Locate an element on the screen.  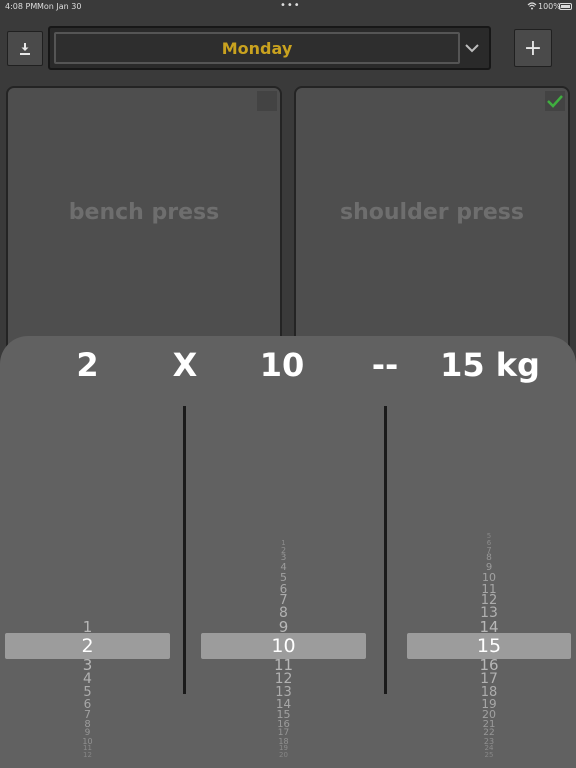
sets-picker: 1 2 3 4 5 6 7 8 9 10 11 12 is located at coordinates (87, 582).